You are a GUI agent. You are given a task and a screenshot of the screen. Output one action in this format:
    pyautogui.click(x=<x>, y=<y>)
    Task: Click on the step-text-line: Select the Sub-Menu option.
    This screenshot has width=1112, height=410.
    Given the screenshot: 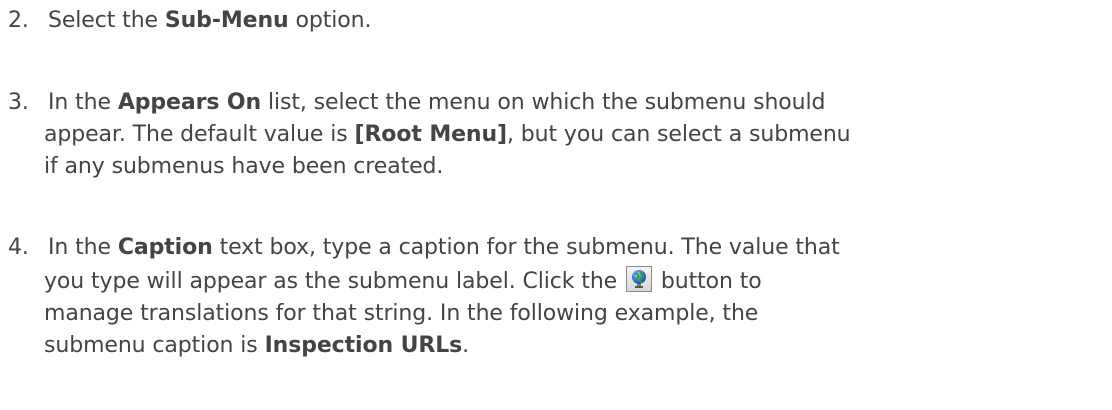 What is the action you would take?
    pyautogui.click(x=210, y=20)
    